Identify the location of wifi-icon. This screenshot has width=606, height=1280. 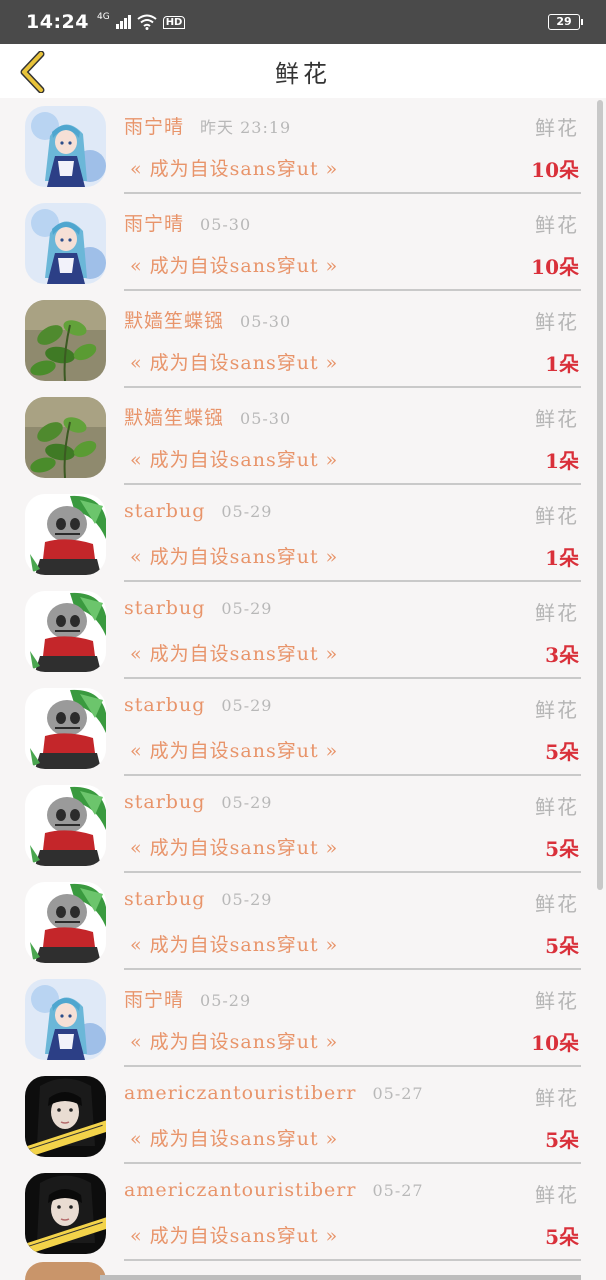
(147, 22).